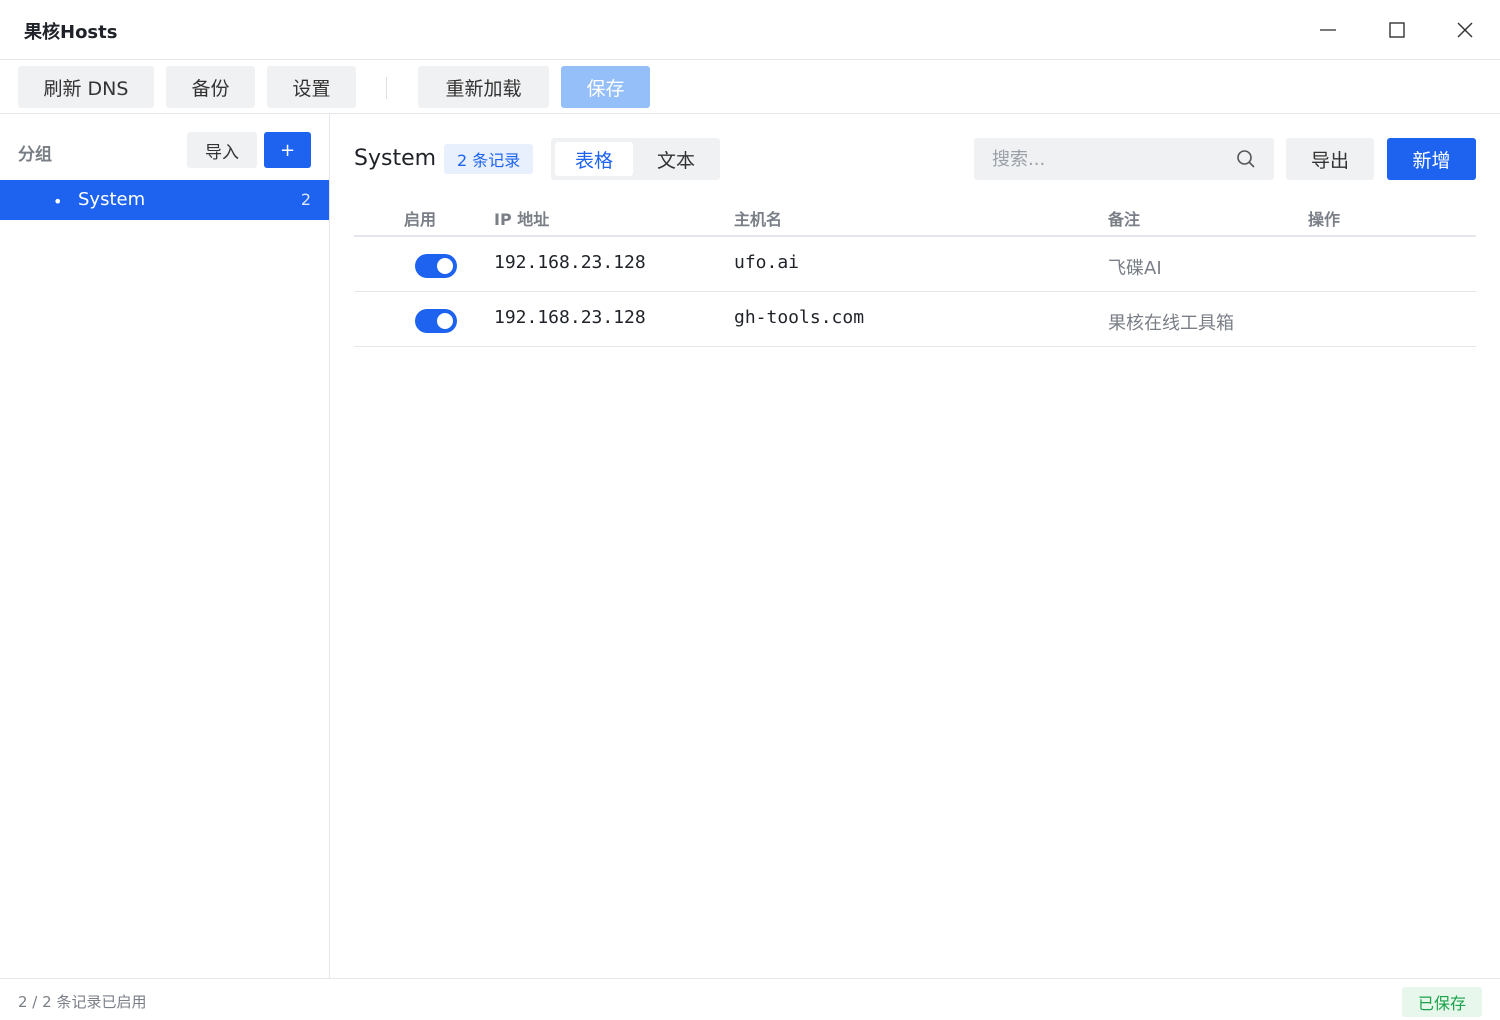  What do you see at coordinates (1324, 219) in the screenshot?
I see `column-actions: 操作` at bounding box center [1324, 219].